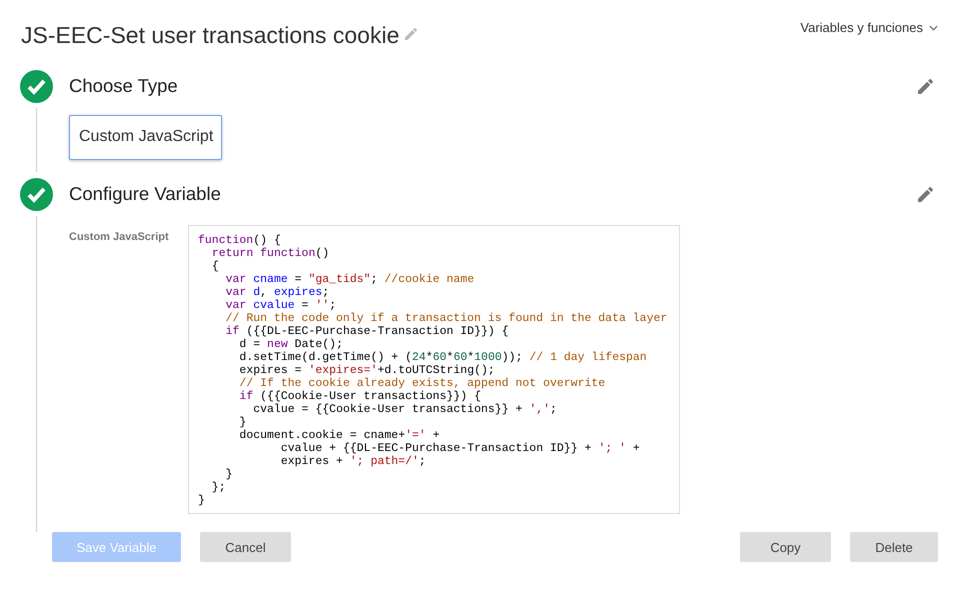  What do you see at coordinates (245, 547) in the screenshot?
I see `action-button: Cancel` at bounding box center [245, 547].